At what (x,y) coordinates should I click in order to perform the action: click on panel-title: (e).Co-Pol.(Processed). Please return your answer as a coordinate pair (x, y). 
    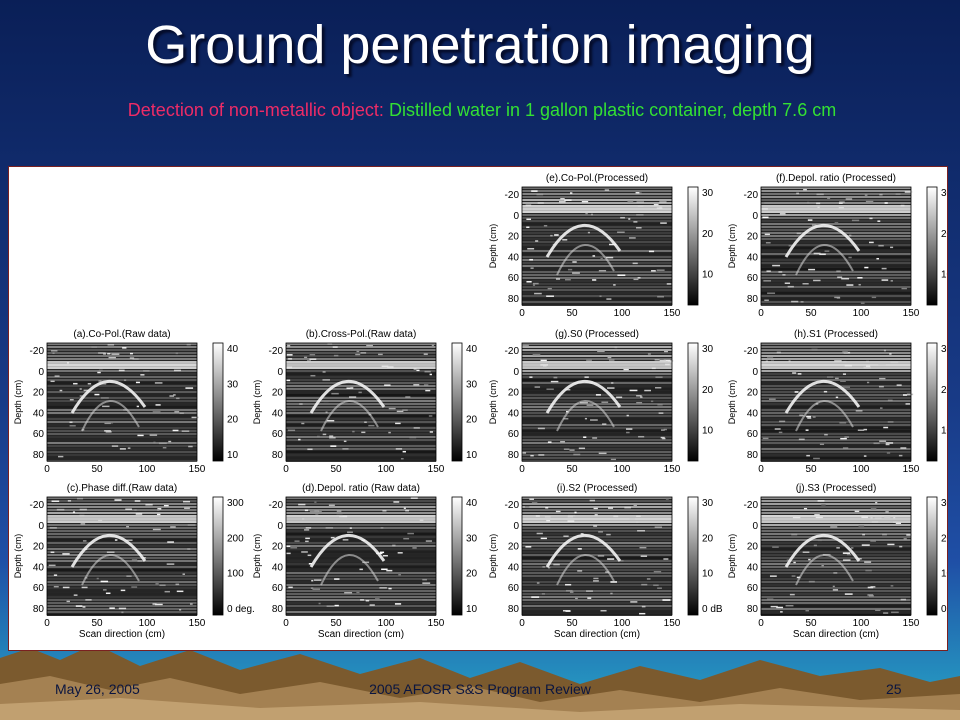
    Looking at the image, I should click on (597, 178).